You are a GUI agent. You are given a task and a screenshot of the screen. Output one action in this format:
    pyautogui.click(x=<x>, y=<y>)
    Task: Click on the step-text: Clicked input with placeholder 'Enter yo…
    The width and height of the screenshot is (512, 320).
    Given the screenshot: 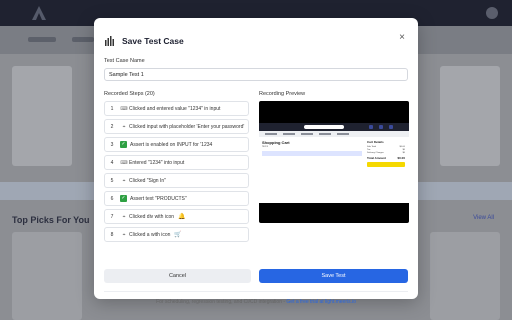 What is the action you would take?
    pyautogui.click(x=187, y=126)
    